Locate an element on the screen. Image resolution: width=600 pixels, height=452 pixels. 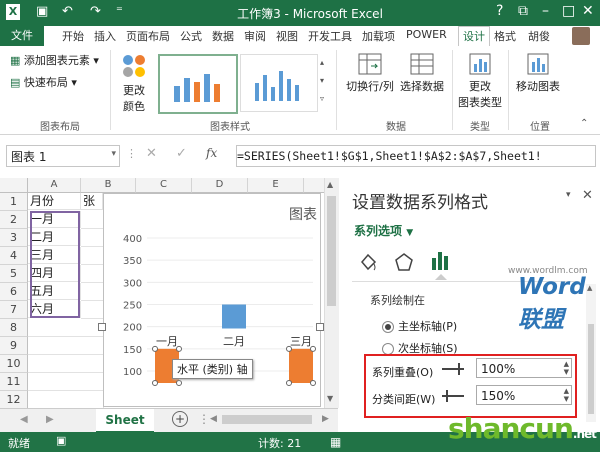
pane-scroll-up-icon: ▲ is located at coordinates (589, 288).